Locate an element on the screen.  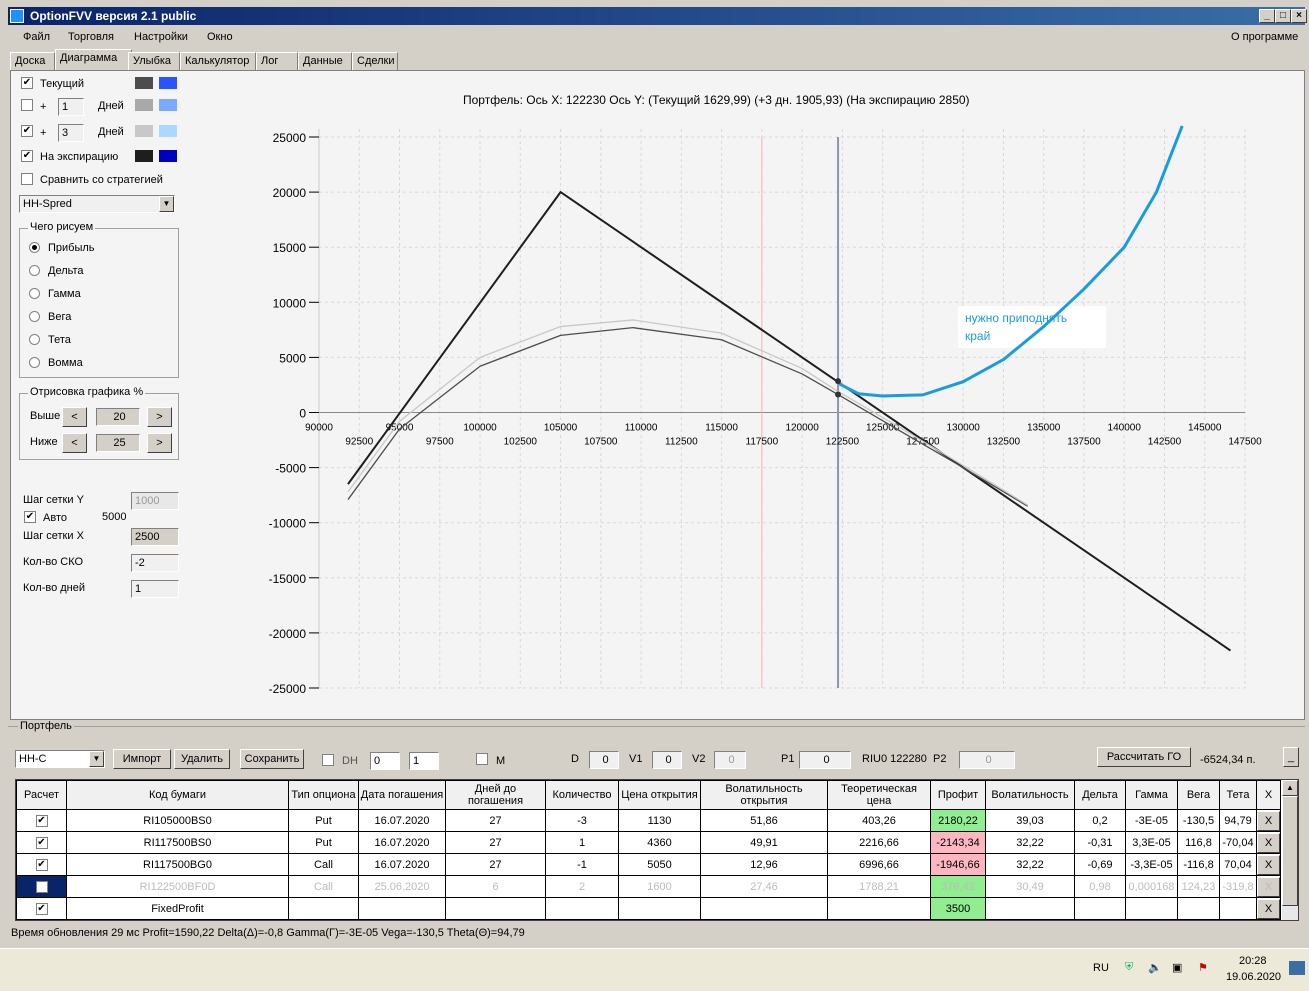
x-tick-label: 97500 is located at coordinates (440, 442).